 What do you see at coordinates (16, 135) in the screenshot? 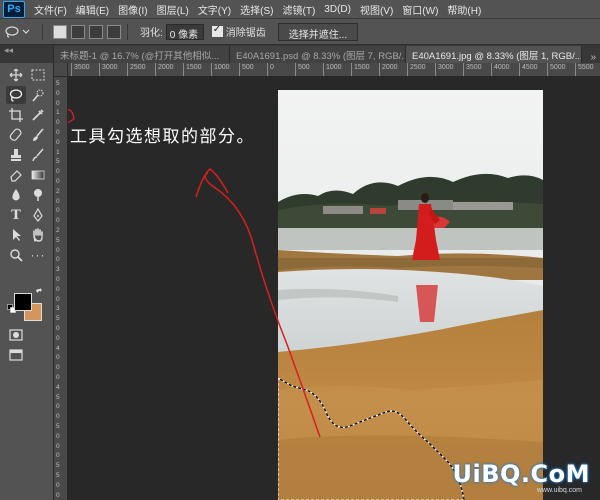
I see `spot-healing-brush-icon` at bounding box center [16, 135].